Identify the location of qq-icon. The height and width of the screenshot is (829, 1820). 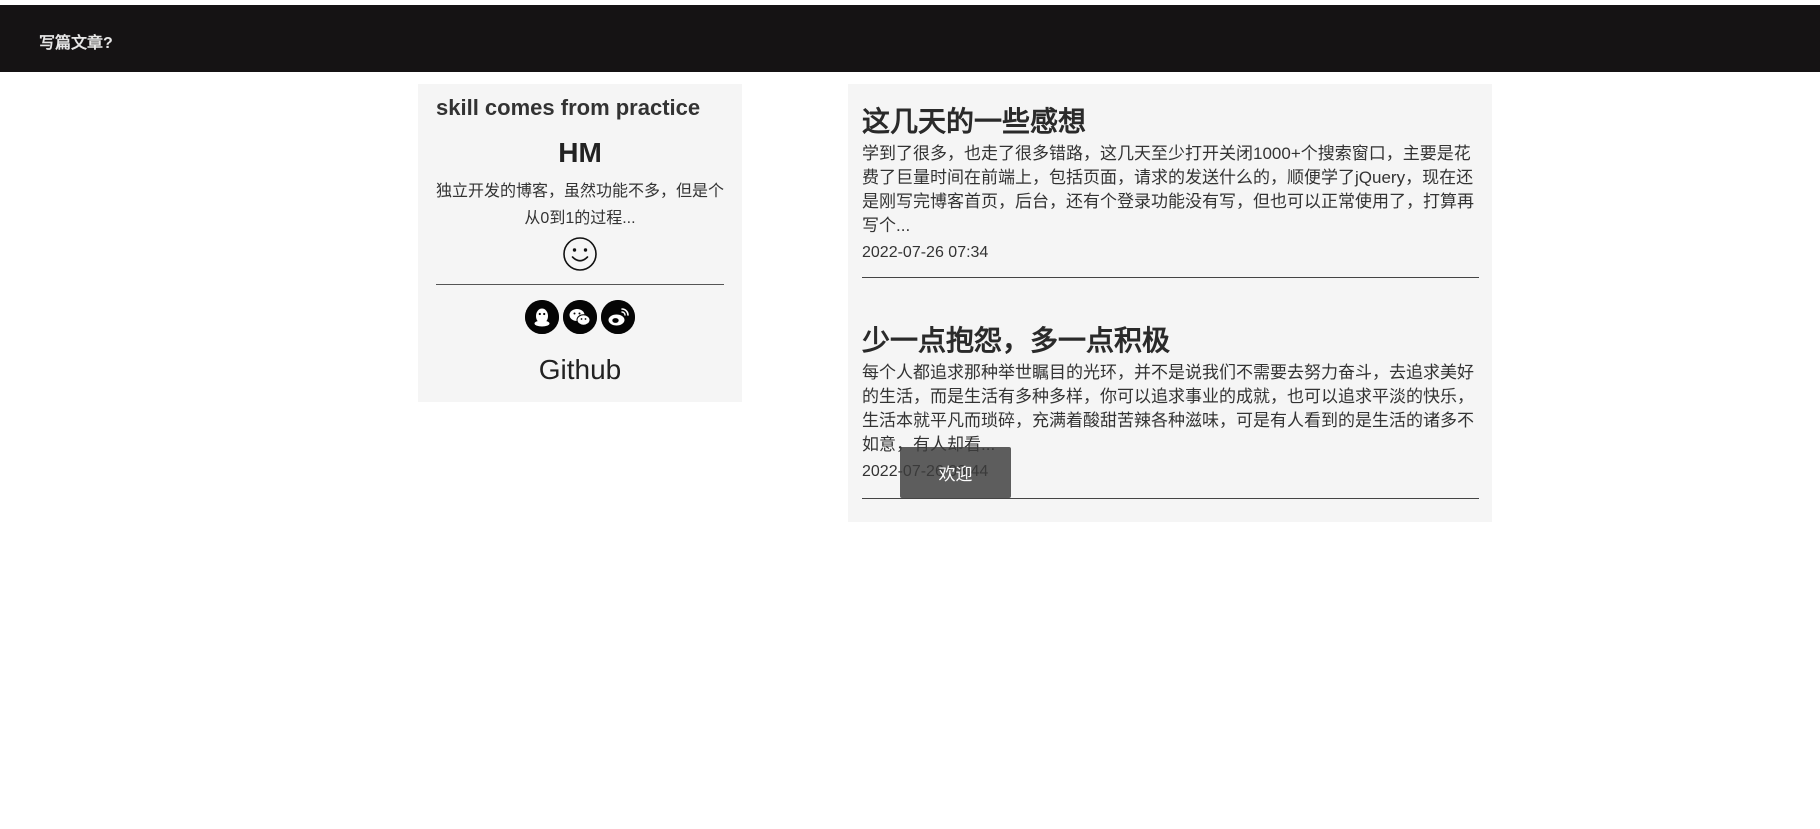
(542, 317).